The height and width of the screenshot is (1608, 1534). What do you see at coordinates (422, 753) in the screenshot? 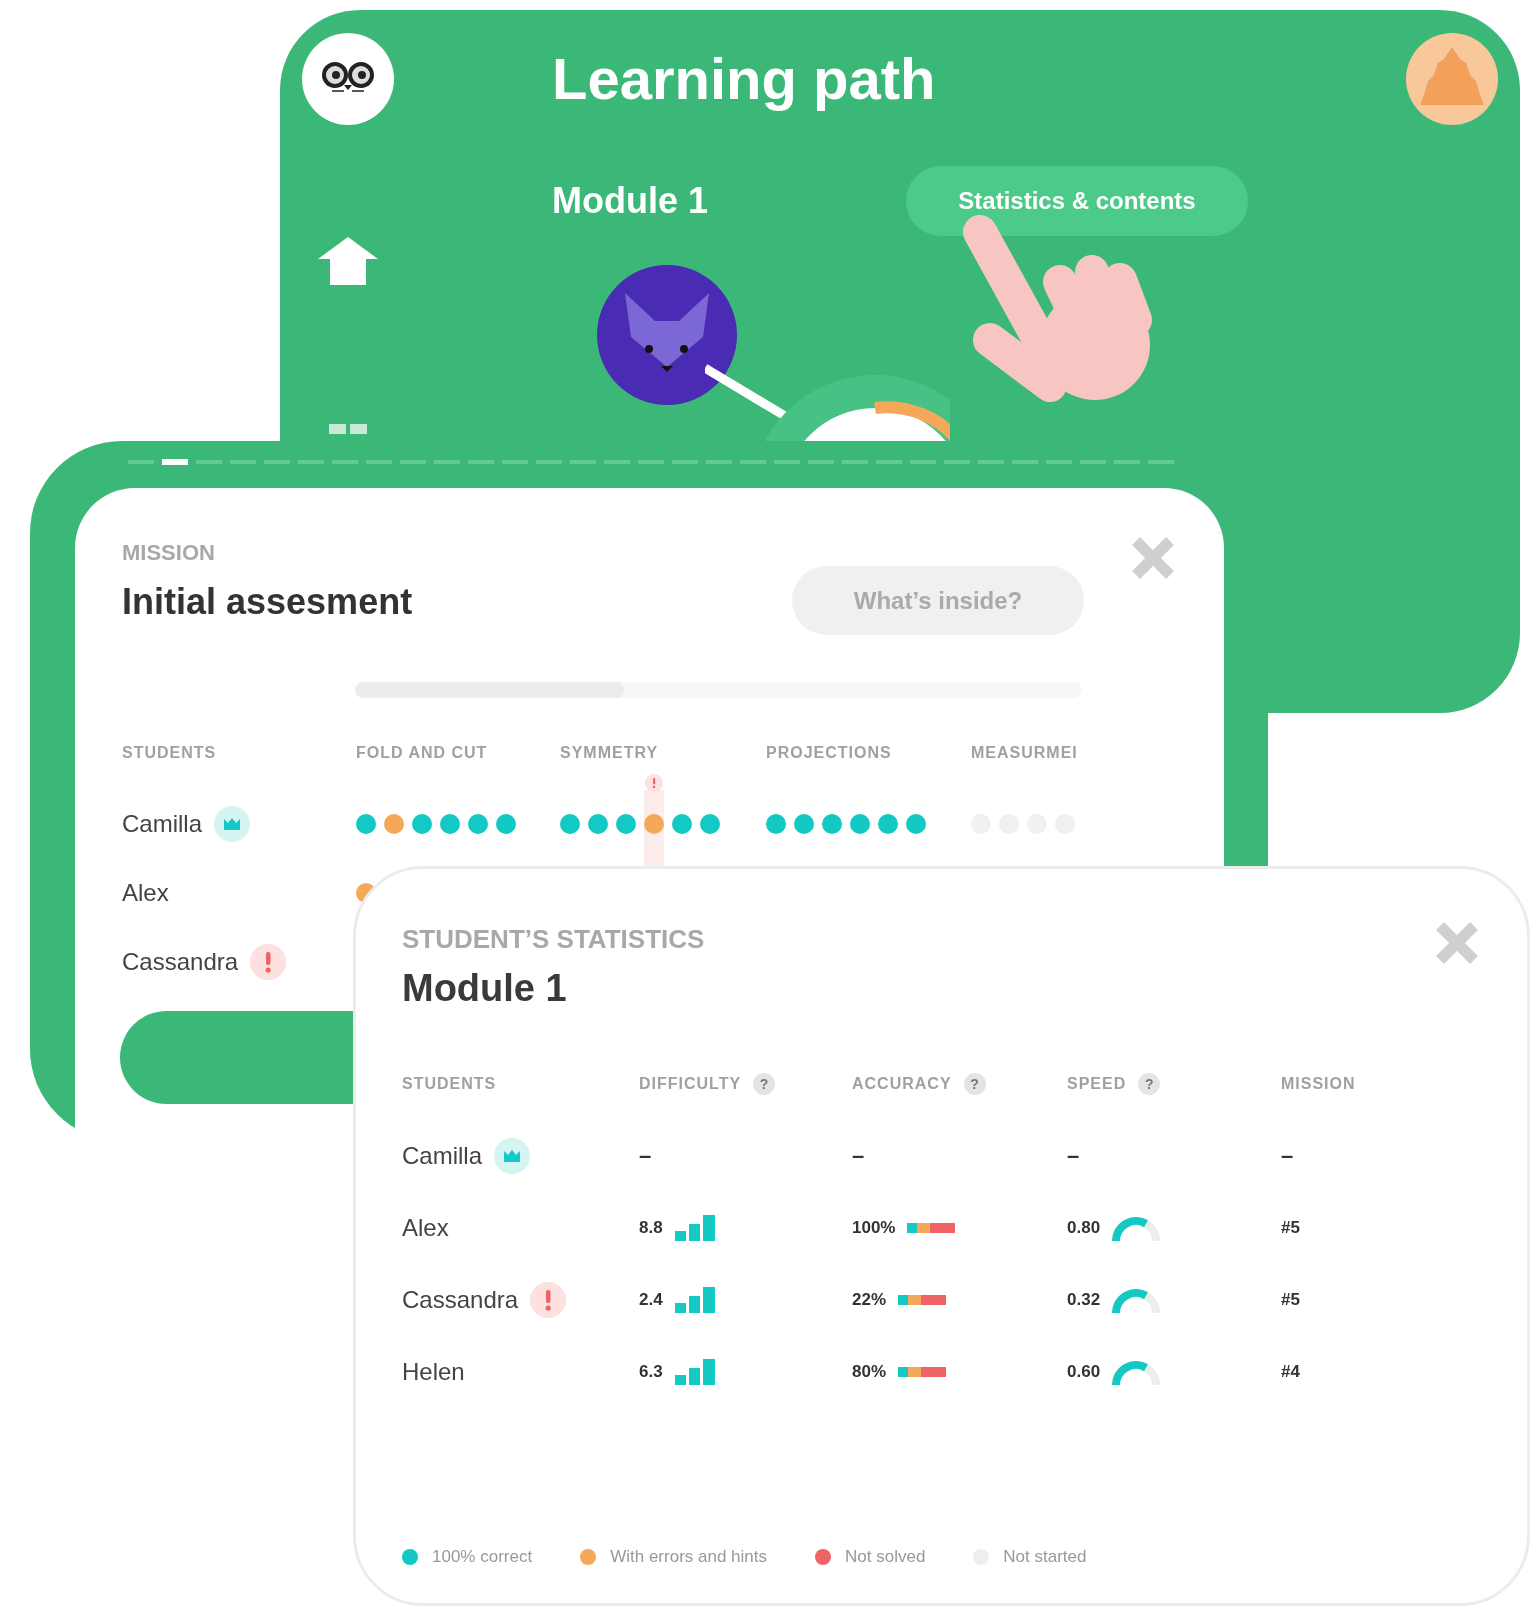
I see `column-header: FOLD AND CUT` at bounding box center [422, 753].